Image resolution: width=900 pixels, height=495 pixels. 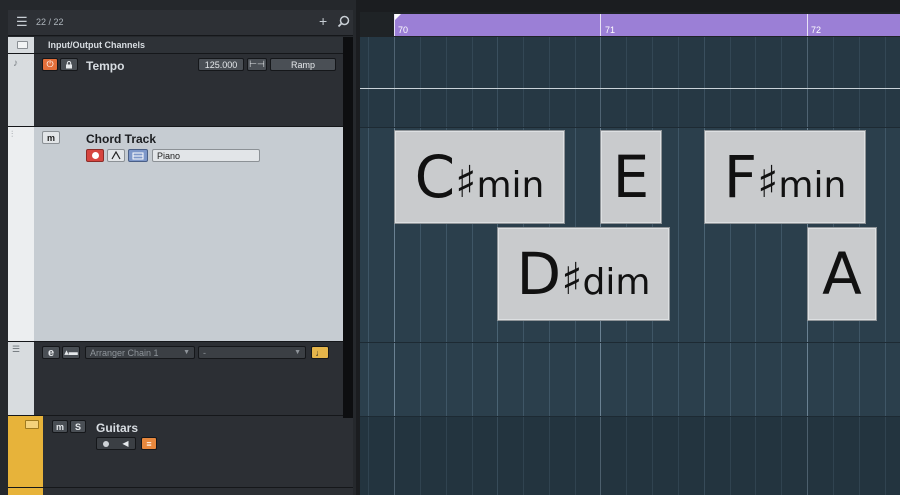 I want to click on chord-instrument-field: Piano, so click(x=206, y=155).